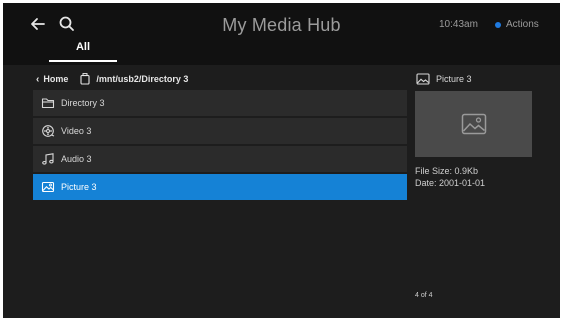  What do you see at coordinates (220, 103) in the screenshot?
I see `list-item-directory: Directory 3` at bounding box center [220, 103].